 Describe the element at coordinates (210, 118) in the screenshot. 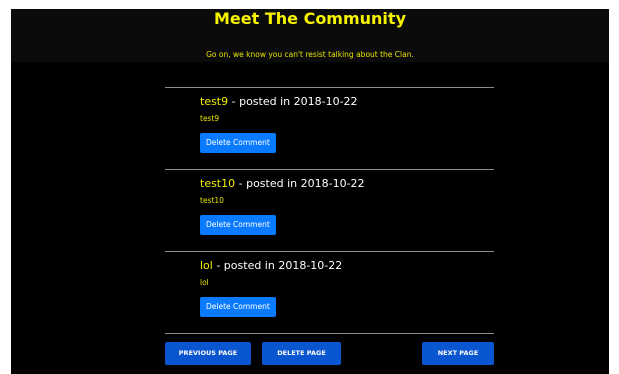

I see `comment-body: test9` at that location.